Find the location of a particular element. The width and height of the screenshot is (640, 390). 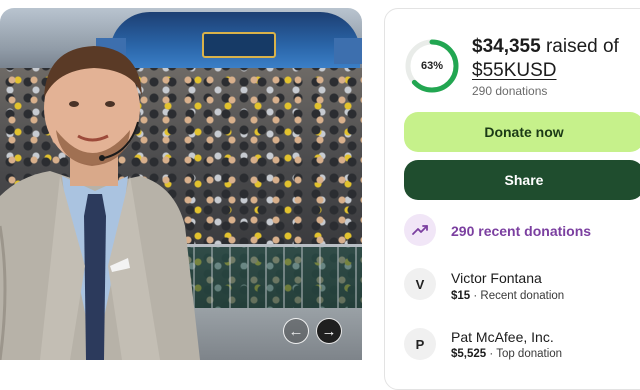

chevron-left-icon: ← is located at coordinates (296, 331).